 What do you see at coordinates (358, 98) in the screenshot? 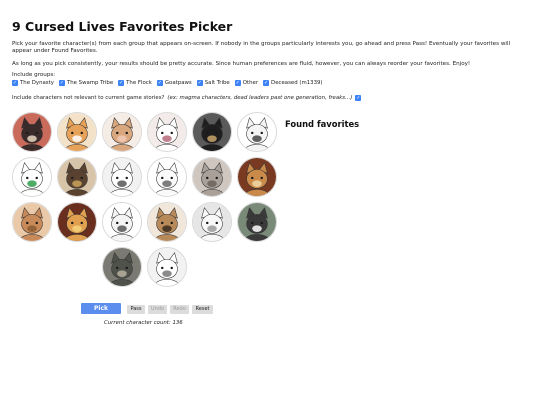
I see `irrelevant-checkbox: ✓` at bounding box center [358, 98].